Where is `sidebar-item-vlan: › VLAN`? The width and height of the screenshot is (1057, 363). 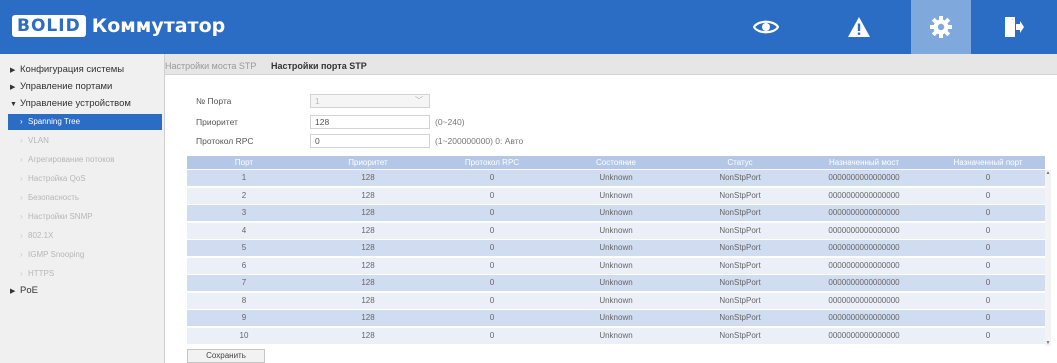 sidebar-item-vlan: › VLAN is located at coordinates (82, 141).